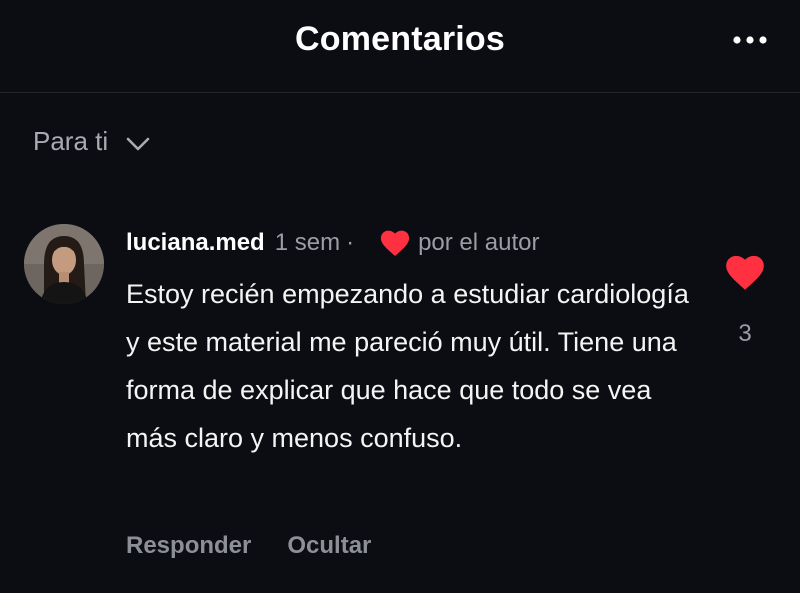 This screenshot has width=800, height=593. What do you see at coordinates (745, 301) in the screenshot?
I see `like-control: 3` at bounding box center [745, 301].